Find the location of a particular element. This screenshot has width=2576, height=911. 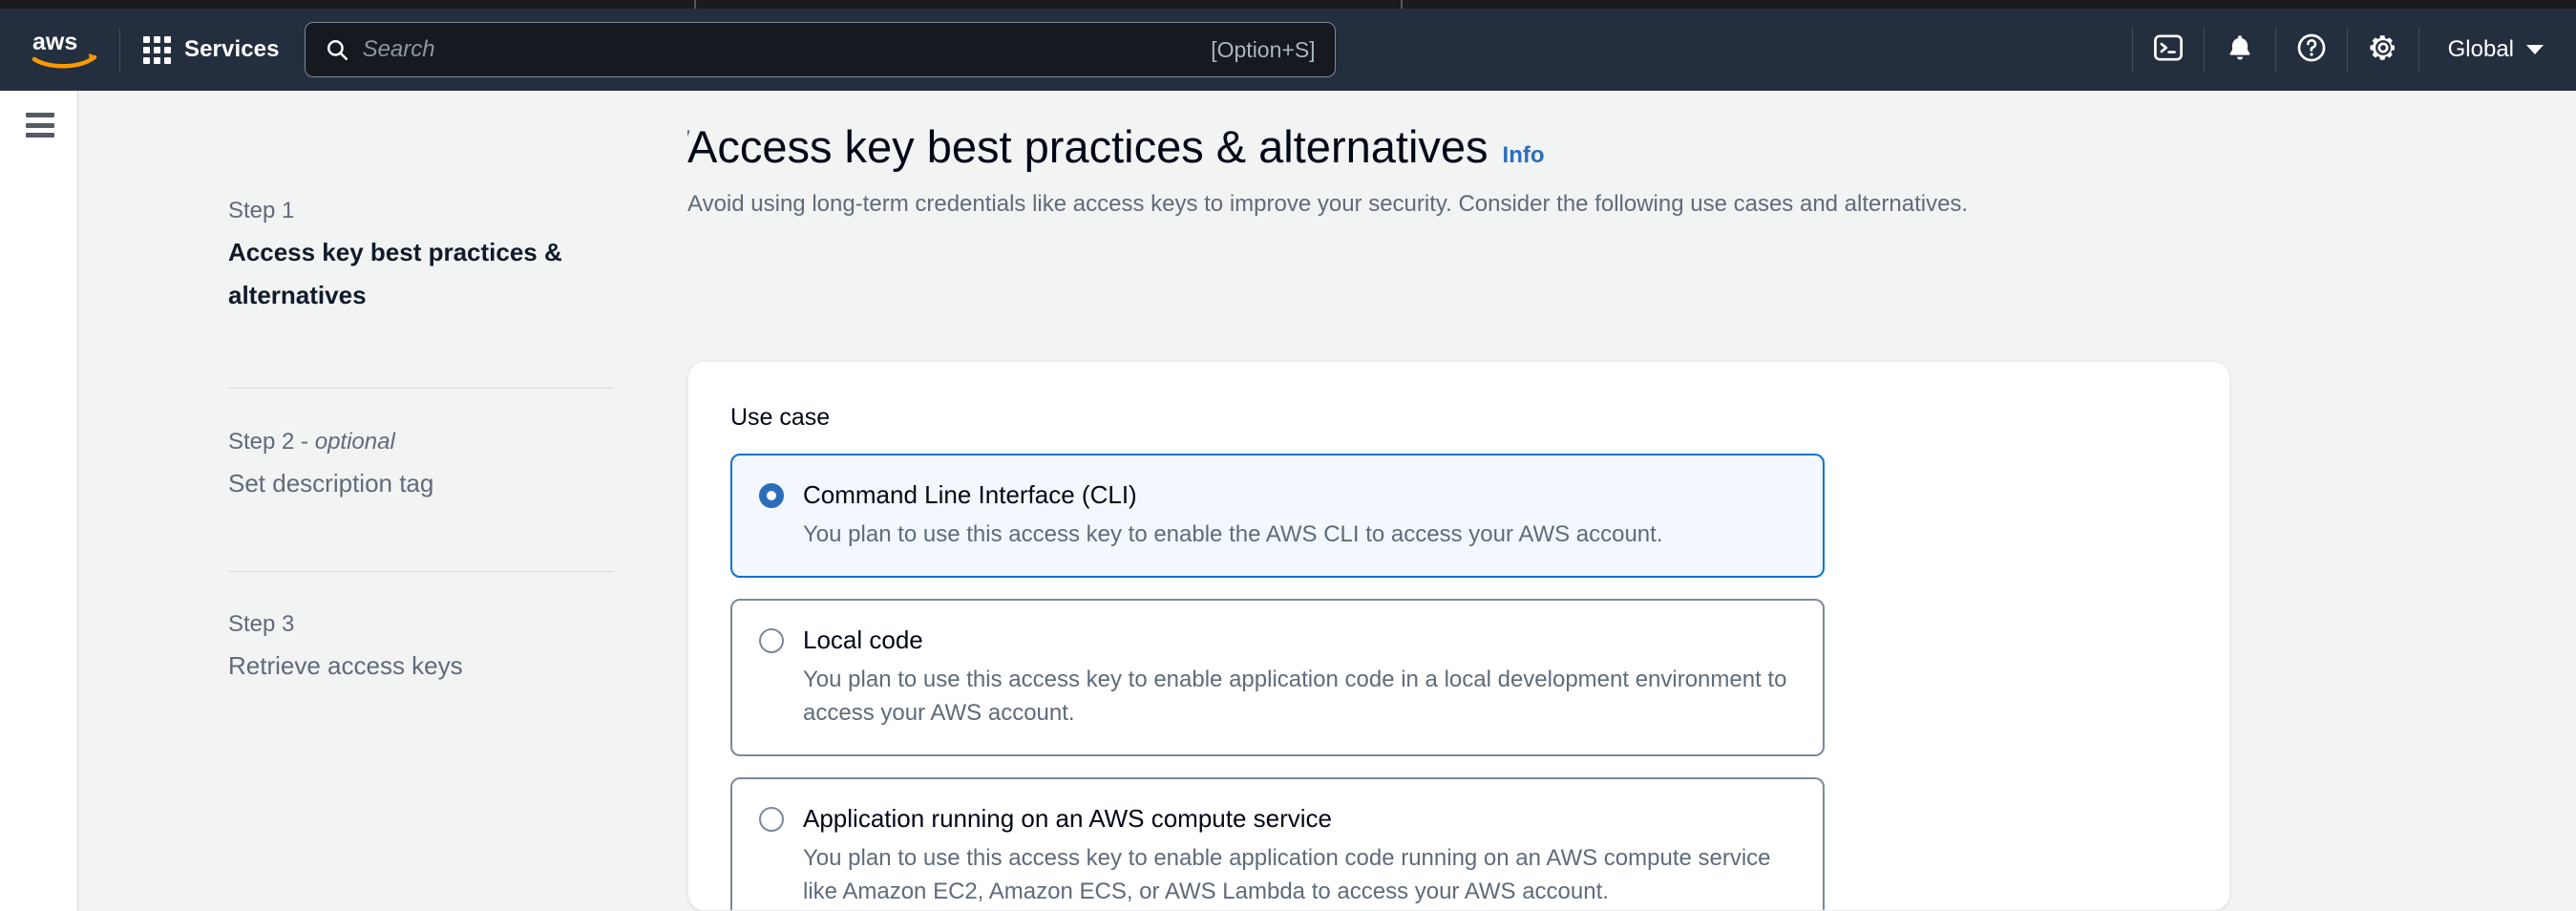

gear-icon is located at coordinates (2383, 50).